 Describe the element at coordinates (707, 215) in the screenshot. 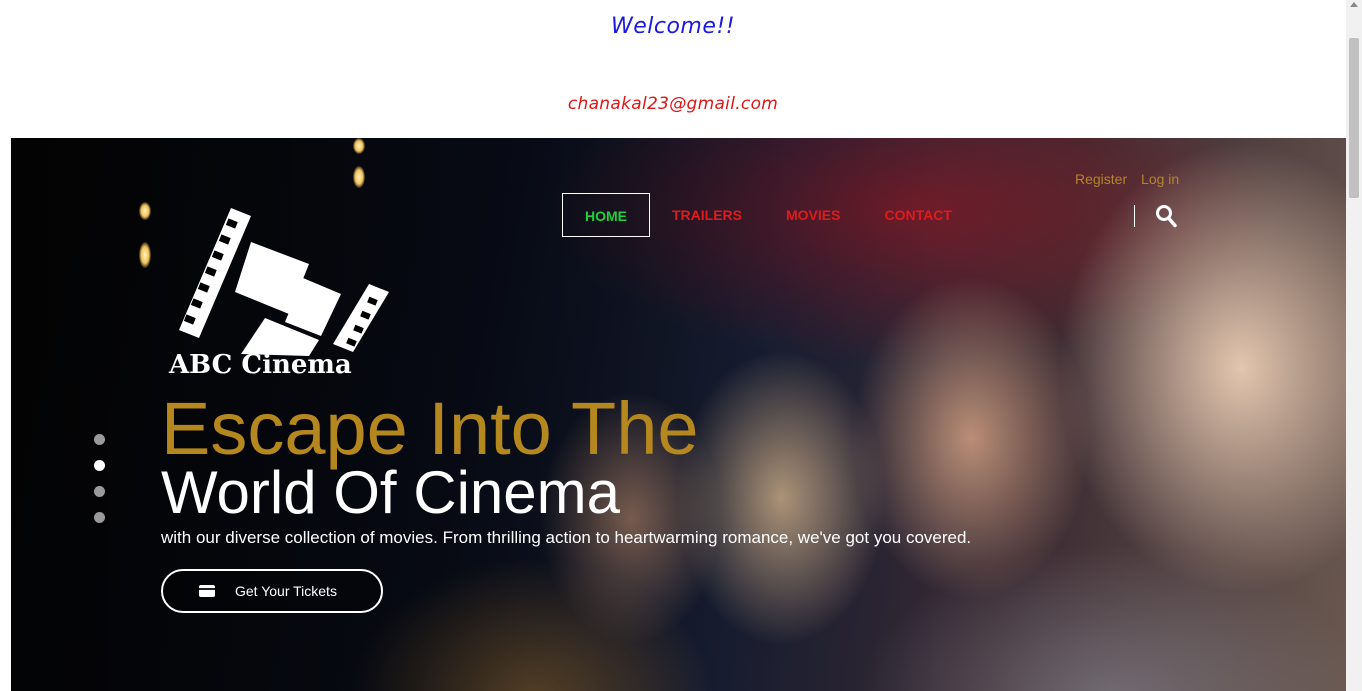

I see `nav-trailers: TRAILERS` at that location.